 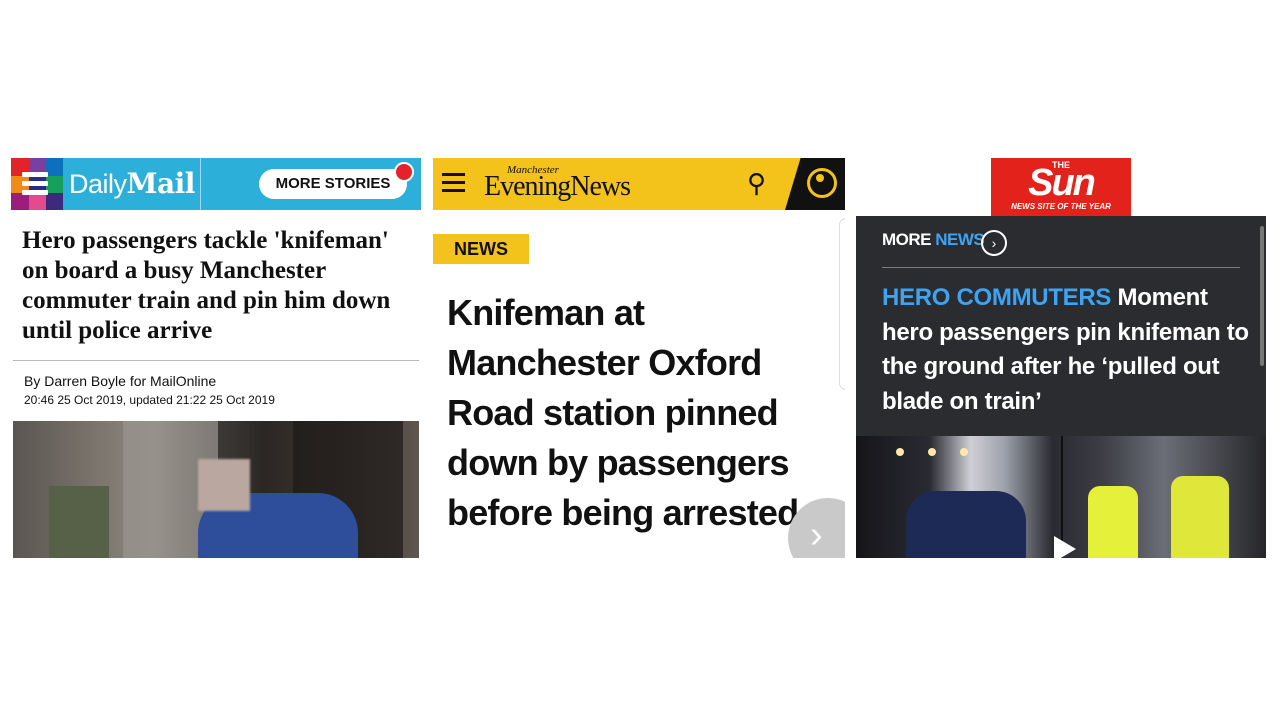 I want to click on section-divider, so click(x=1061, y=267).